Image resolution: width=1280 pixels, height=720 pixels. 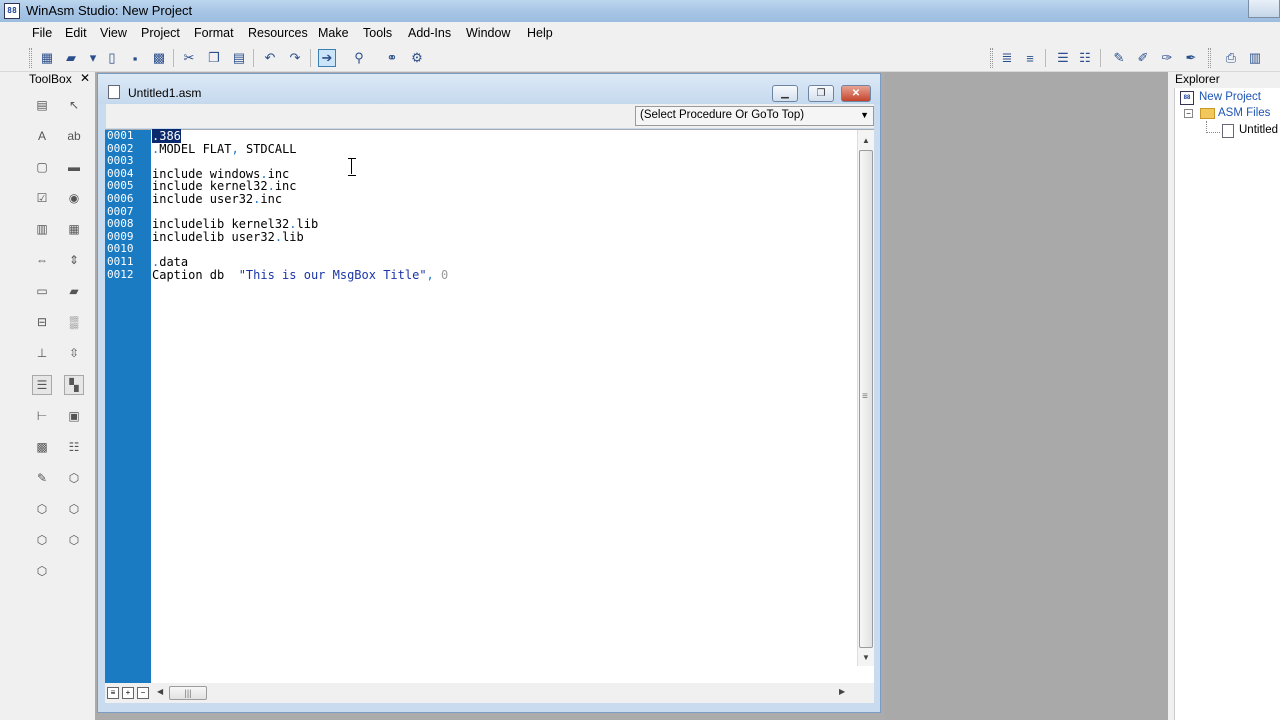 I want to click on bookmark-toggle-icon: ✎, so click(x=1119, y=58).